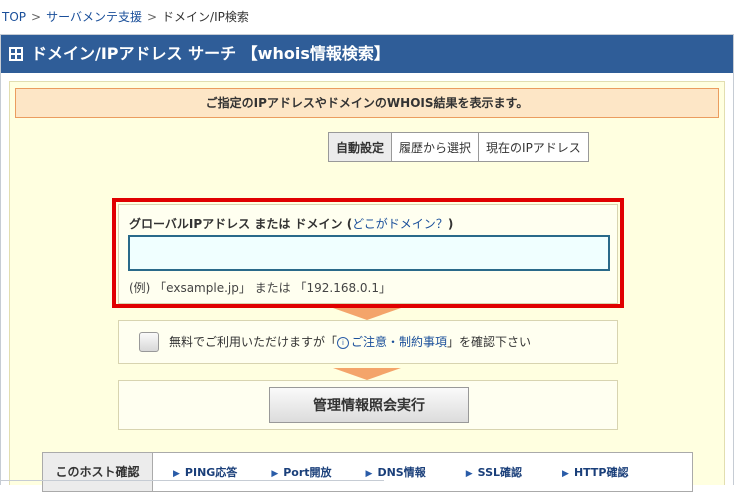 Image resolution: width=744 pixels, height=492 pixels. I want to click on host-check-links: ▶ PING応答 ▶ Port開放 ▶ DNS情報 ▶ SSL確認 ▶ HTTP確認, so click(390, 472).